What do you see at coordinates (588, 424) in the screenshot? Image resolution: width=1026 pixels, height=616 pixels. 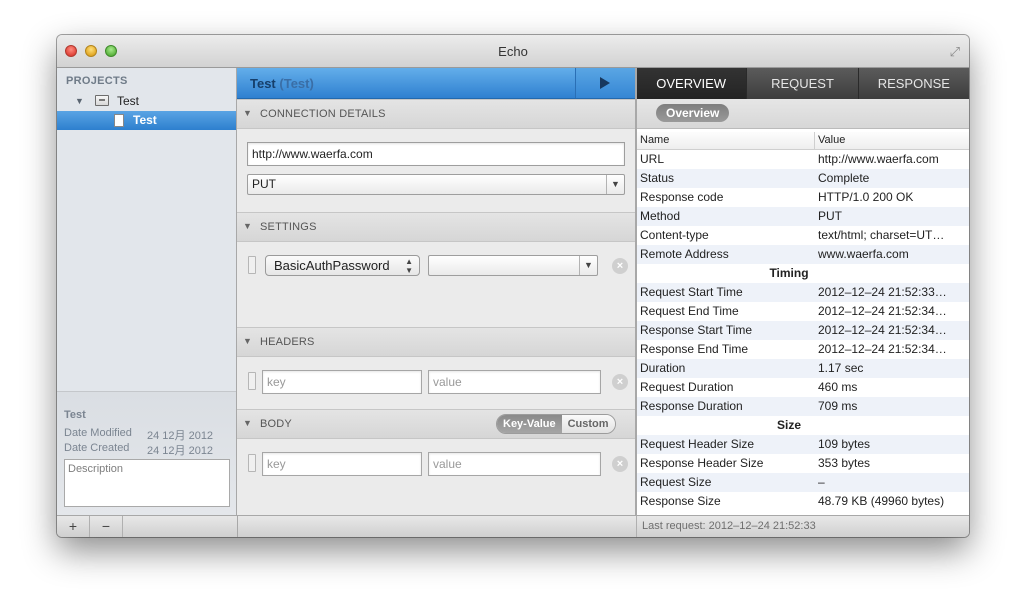 I see `mode-custom-button: Custom` at bounding box center [588, 424].